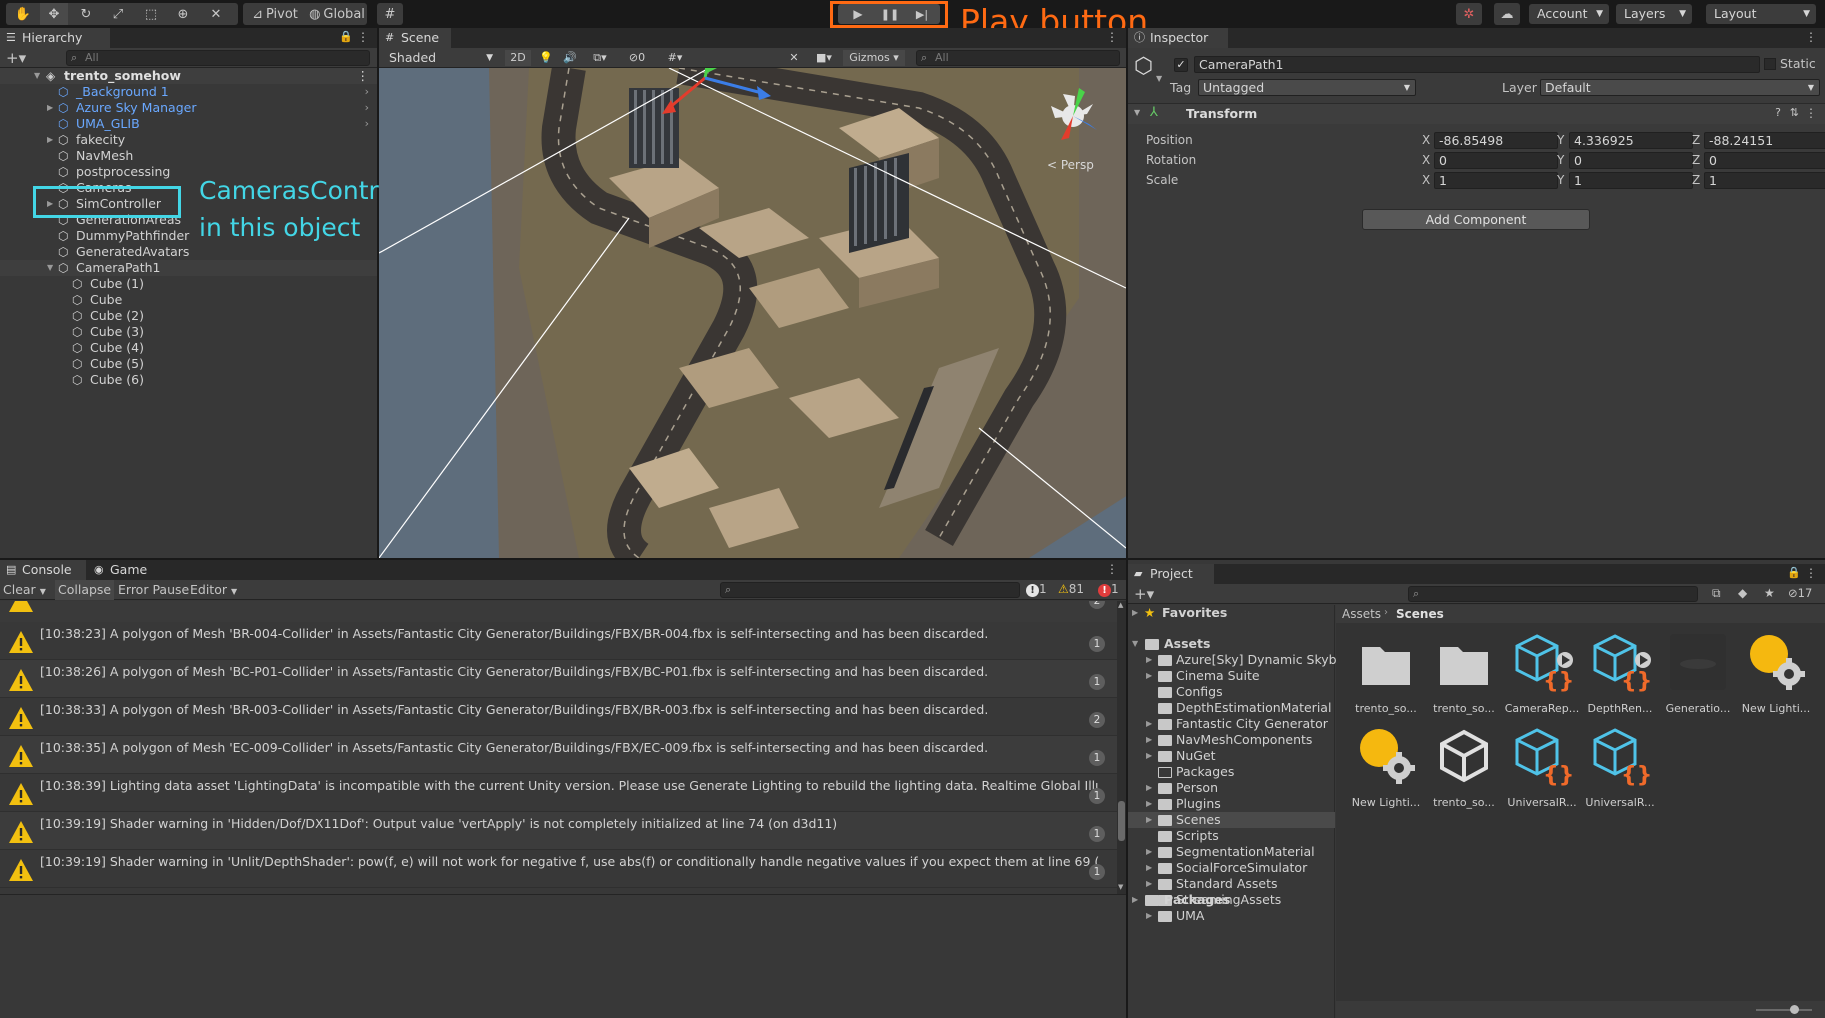  Describe the element at coordinates (675, 58) in the screenshot. I see `grid-toggle-icon: #▾` at that location.